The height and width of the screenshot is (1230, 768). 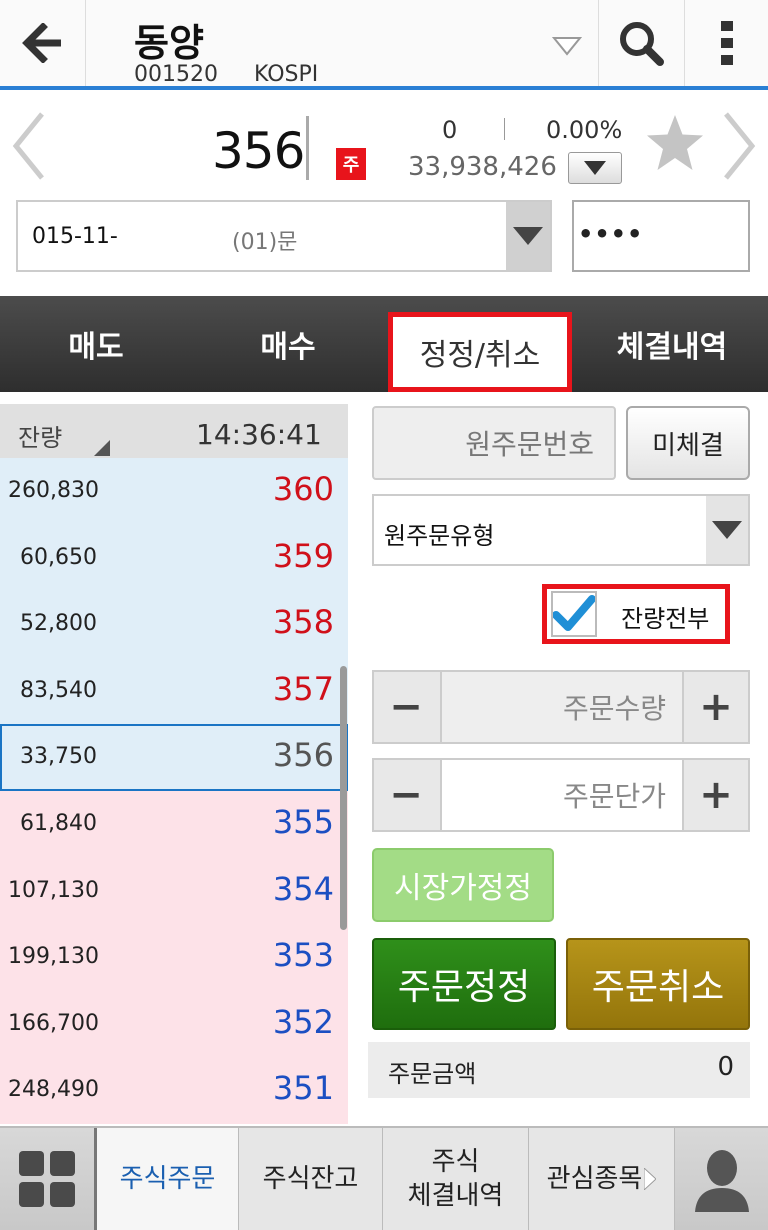 I want to click on order-book-row: 61,840 355, so click(x=174, y=824).